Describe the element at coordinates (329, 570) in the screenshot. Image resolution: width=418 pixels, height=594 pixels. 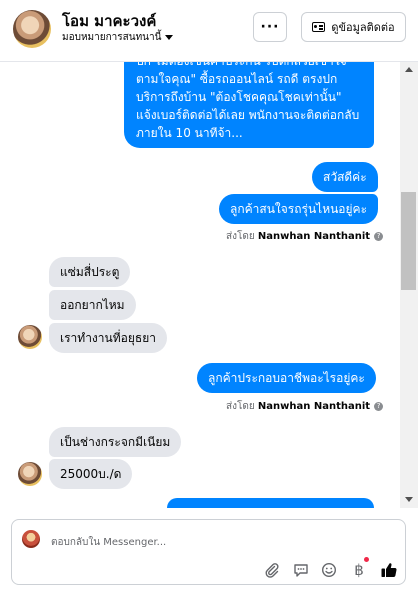
I see `smiley-icon` at that location.